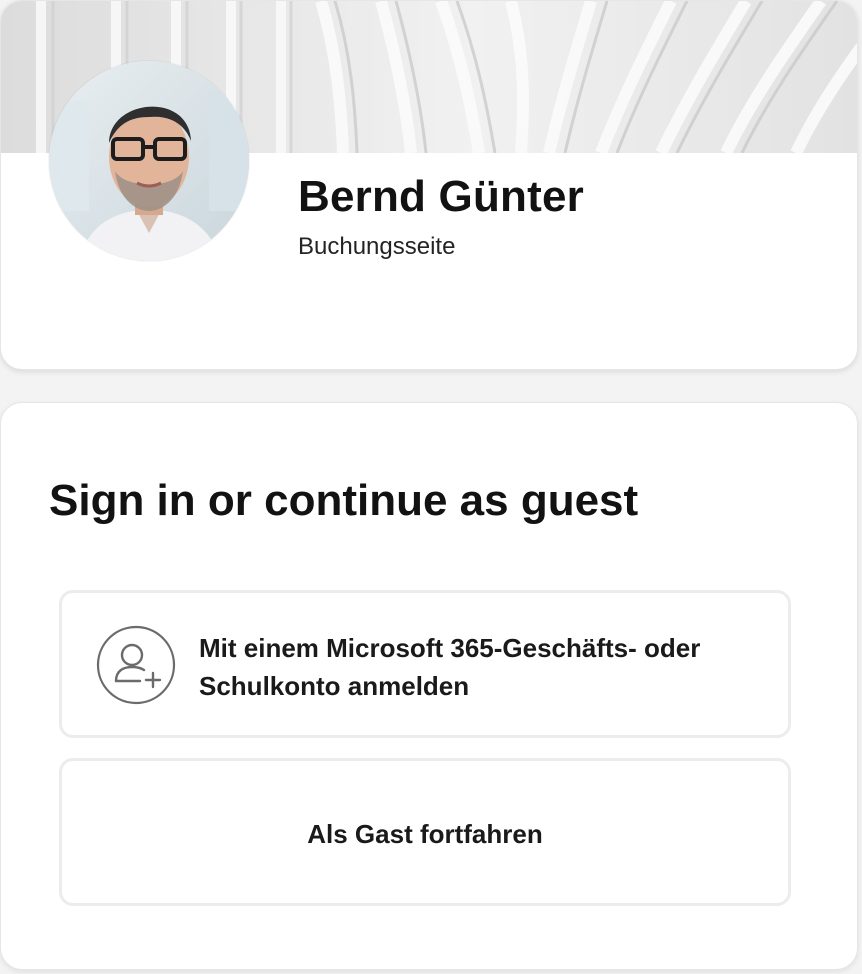 The height and width of the screenshot is (974, 862). What do you see at coordinates (441, 196) in the screenshot?
I see `profile-name: Bernd Günter` at bounding box center [441, 196].